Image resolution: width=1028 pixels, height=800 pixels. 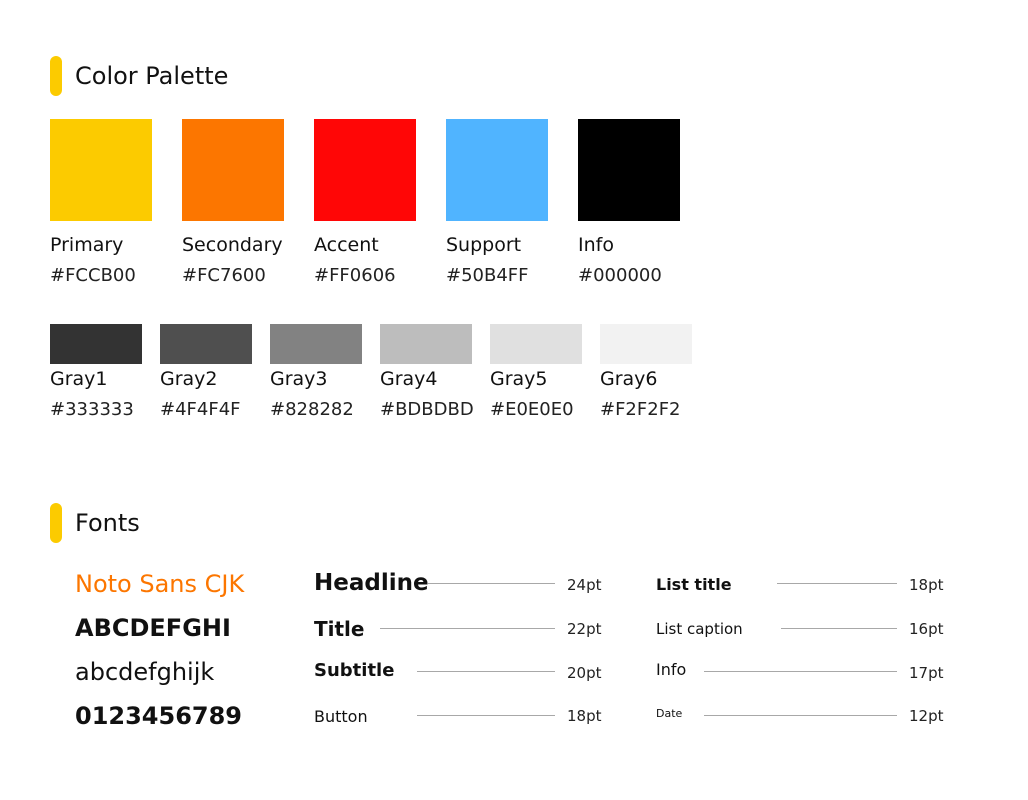 I want to click on type-size-subtitle: 20pt, so click(x=584, y=673).